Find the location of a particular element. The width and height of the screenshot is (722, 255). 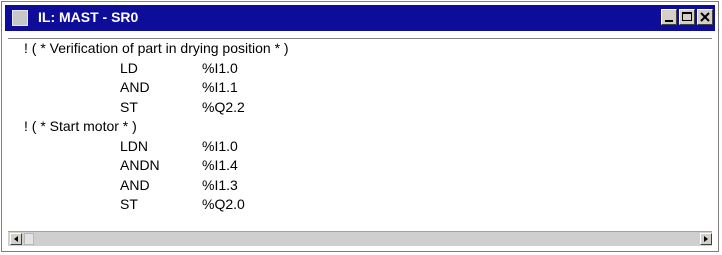

close-icon is located at coordinates (705, 17).